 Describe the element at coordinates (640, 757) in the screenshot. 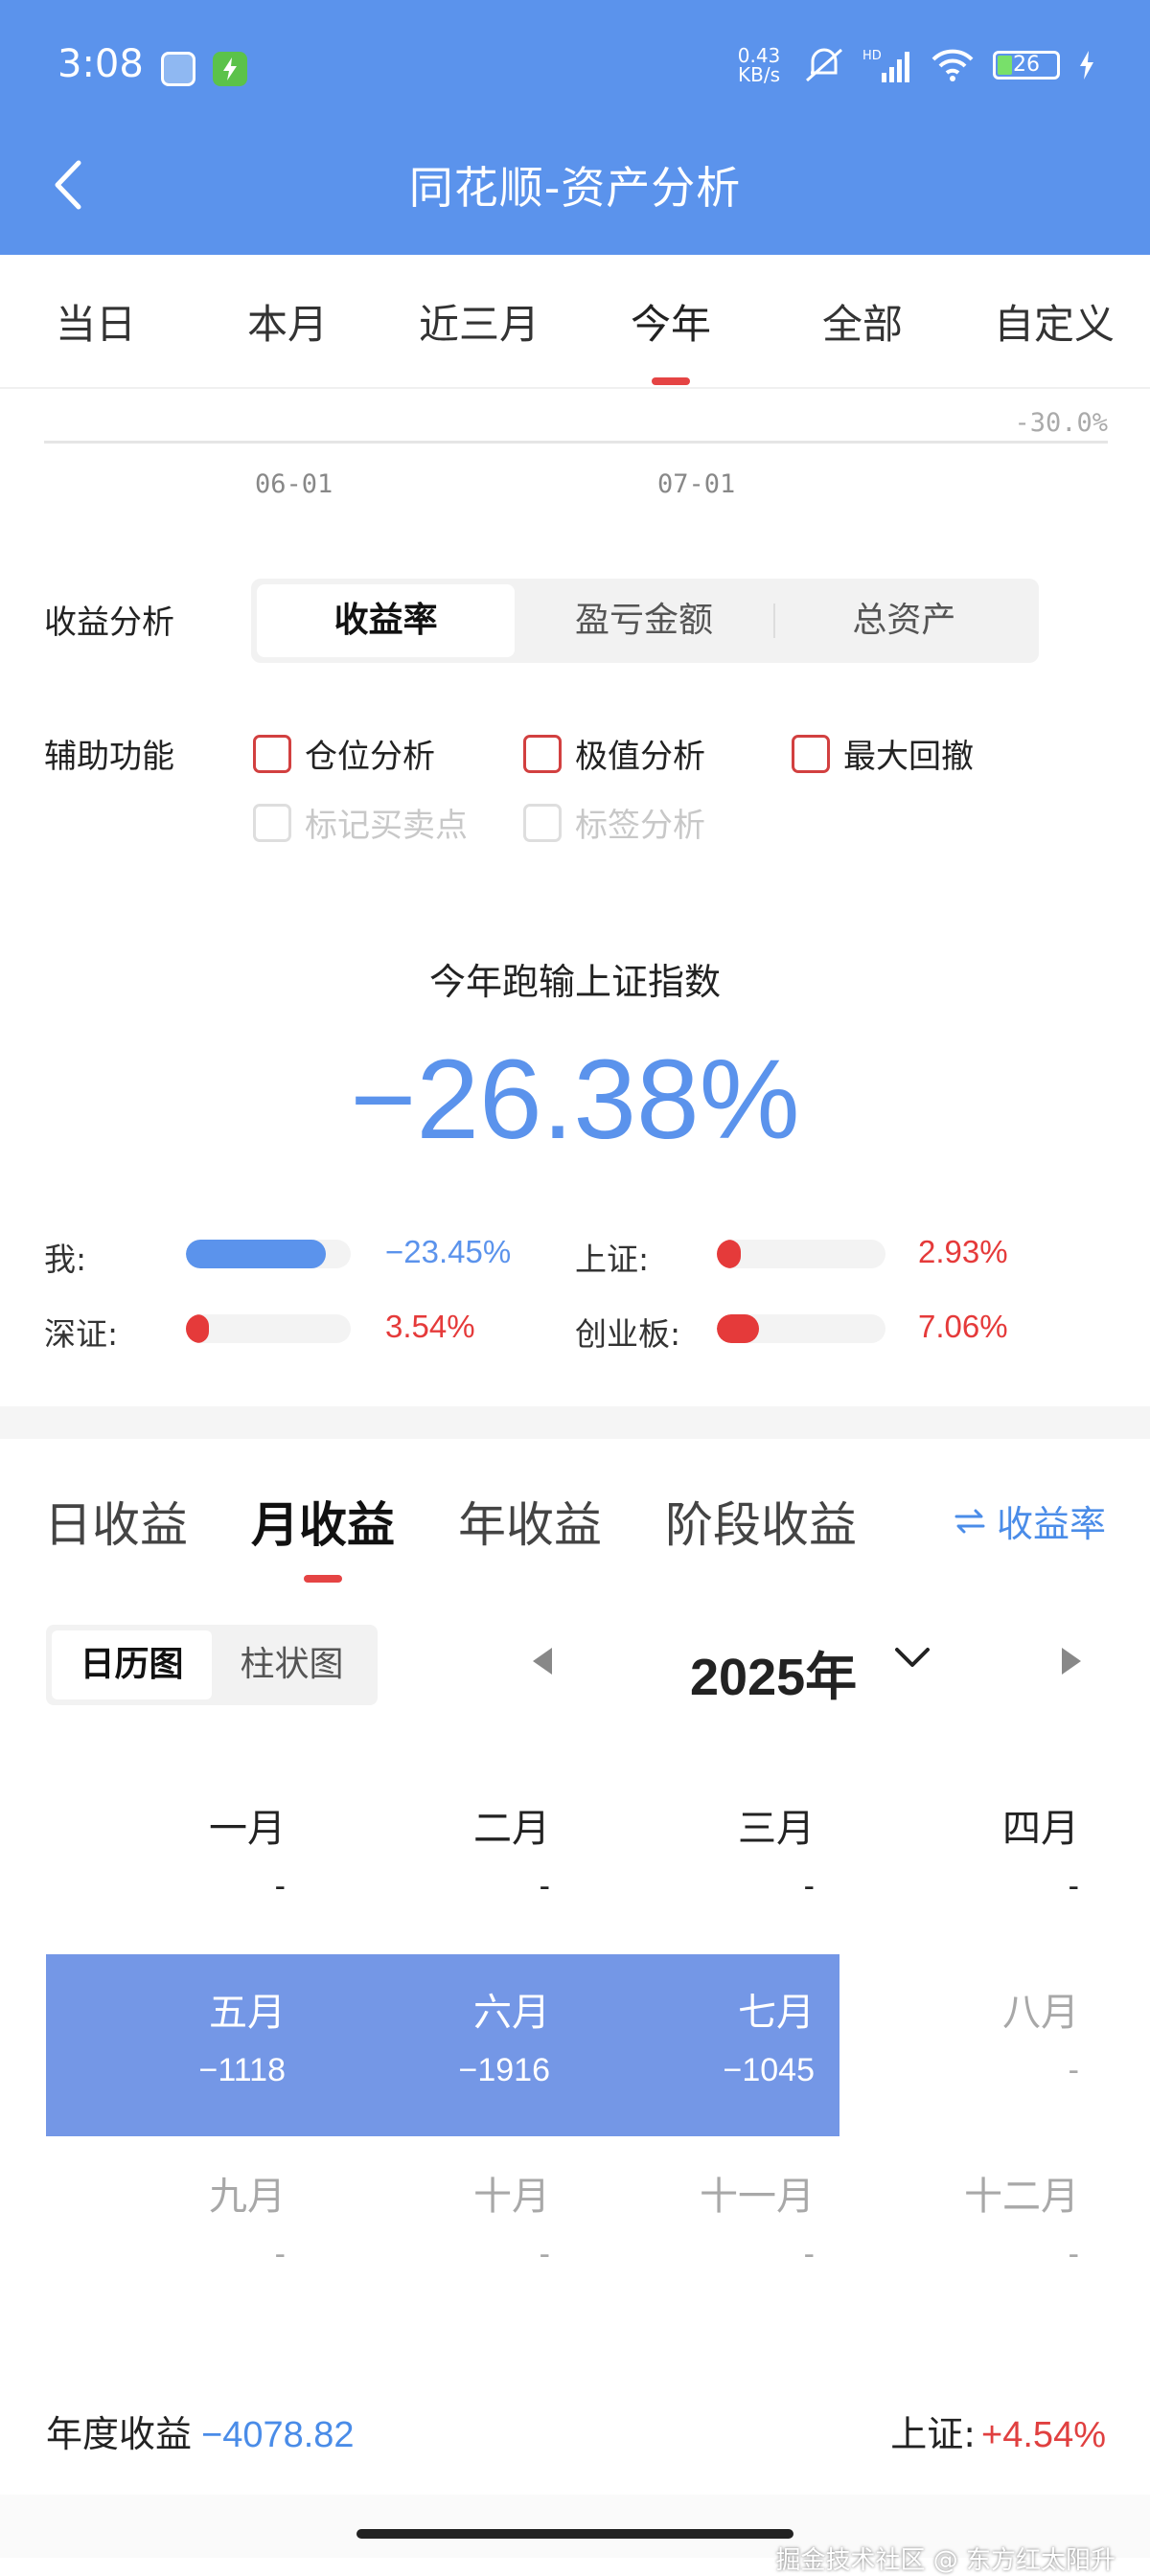

I see `checkbox-label: 极值分析` at that location.